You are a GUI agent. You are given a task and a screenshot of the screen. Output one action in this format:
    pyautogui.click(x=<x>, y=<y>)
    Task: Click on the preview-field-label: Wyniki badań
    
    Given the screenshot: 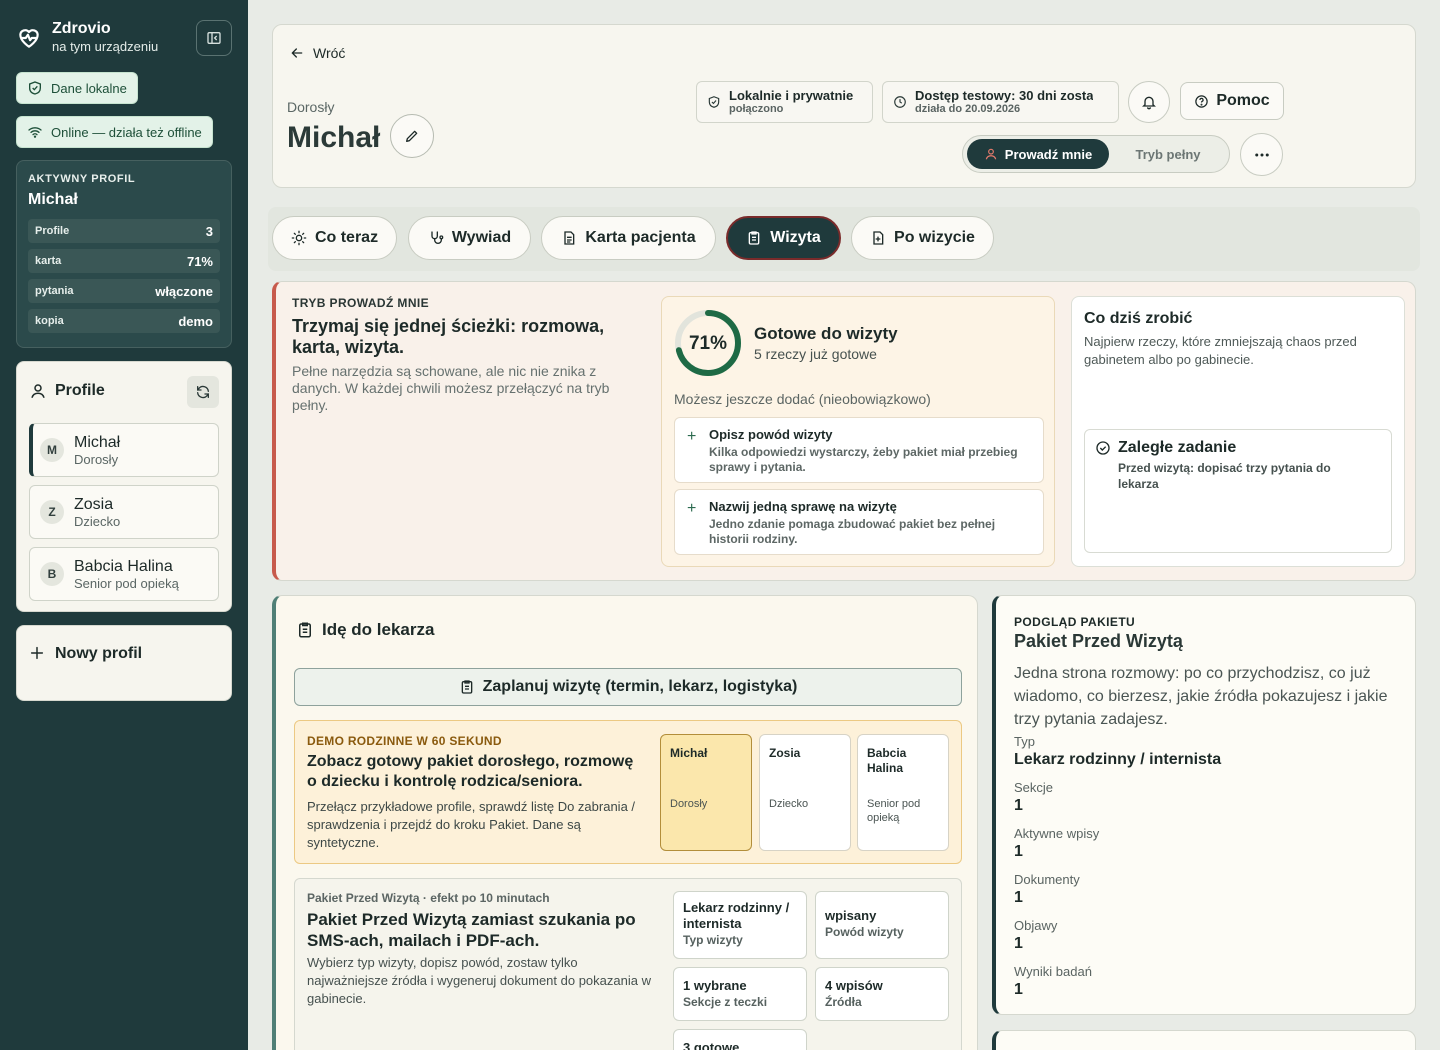 What is the action you would take?
    pyautogui.click(x=1053, y=971)
    